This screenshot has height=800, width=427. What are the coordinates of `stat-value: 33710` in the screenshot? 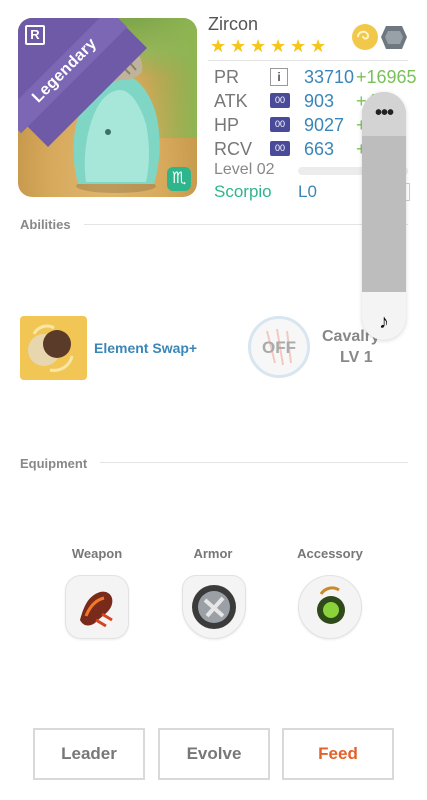 It's located at (329, 77).